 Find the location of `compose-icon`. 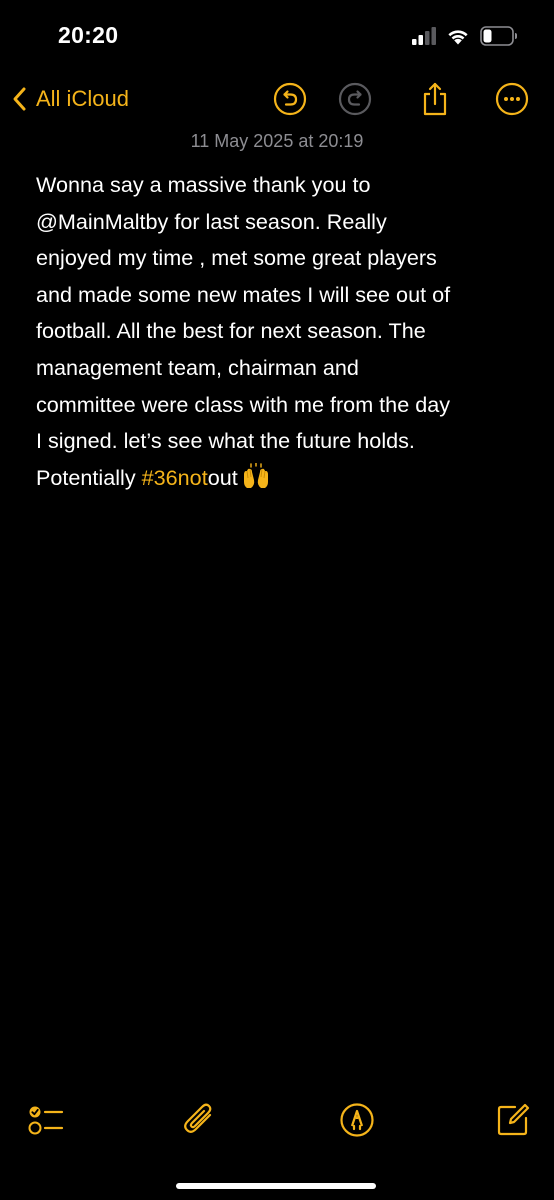

compose-icon is located at coordinates (513, 1119).